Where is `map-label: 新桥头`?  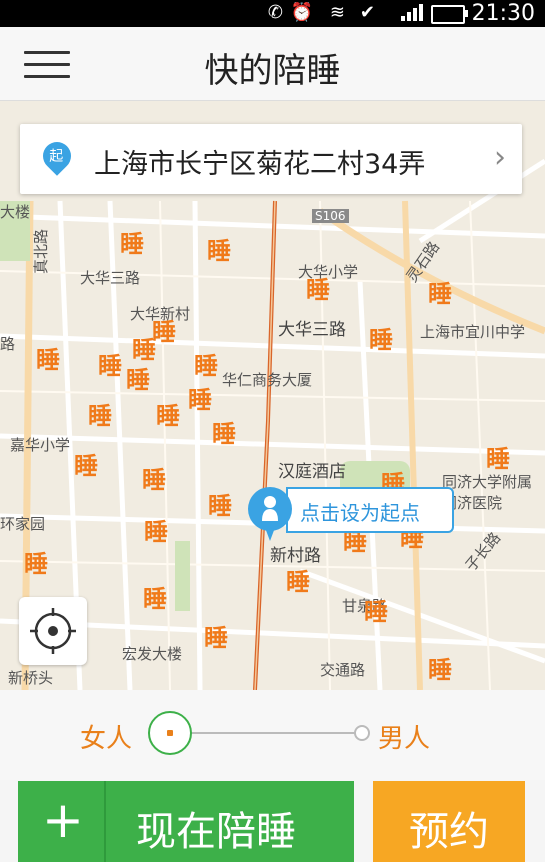 map-label: 新桥头 is located at coordinates (31, 678).